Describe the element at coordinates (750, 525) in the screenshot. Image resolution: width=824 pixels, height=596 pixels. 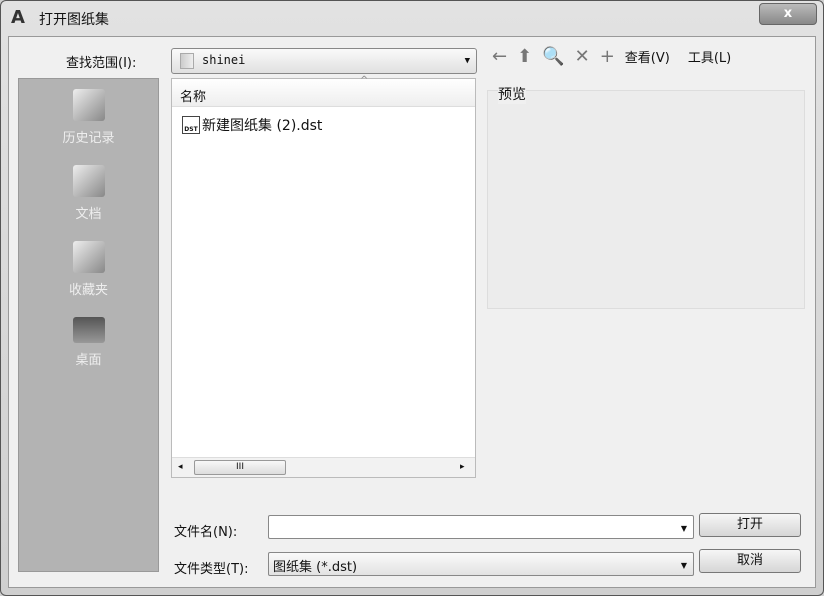
I see `open-button: 打开` at that location.